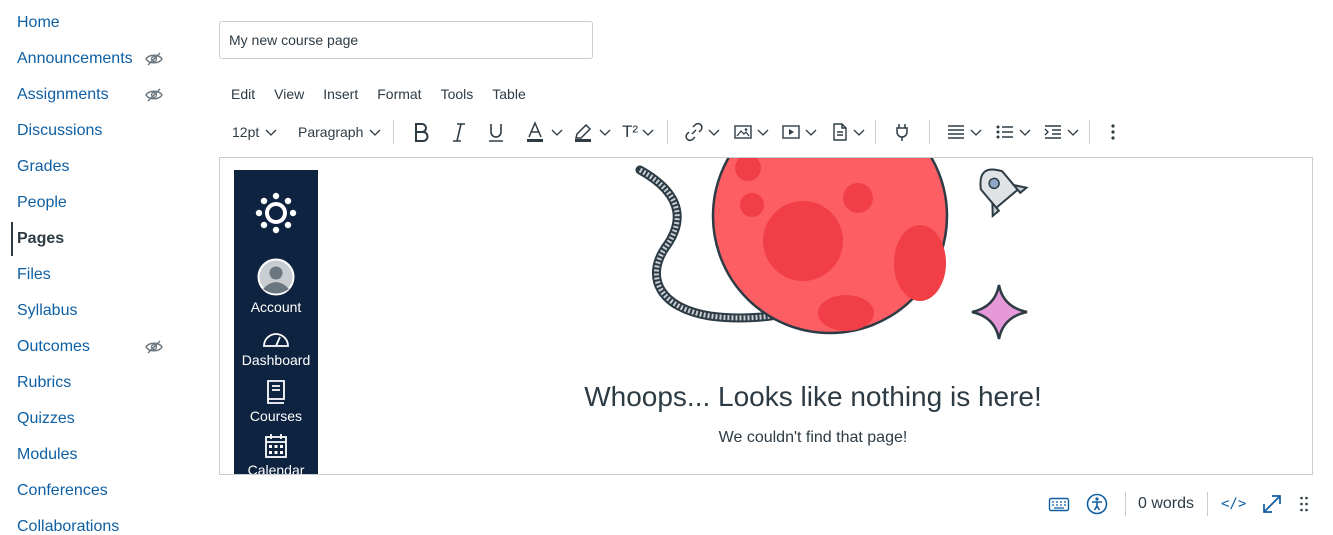  What do you see at coordinates (1052, 132) in the screenshot?
I see `indent-icon` at bounding box center [1052, 132].